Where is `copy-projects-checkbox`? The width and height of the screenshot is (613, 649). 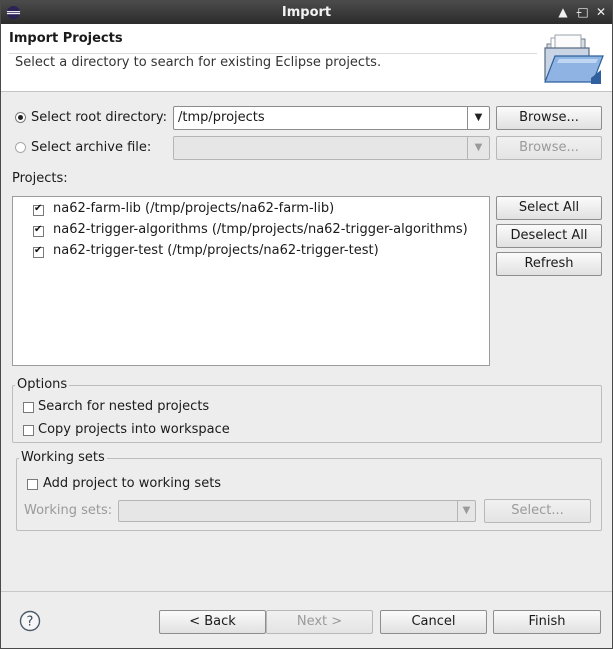 copy-projects-checkbox is located at coordinates (28, 430).